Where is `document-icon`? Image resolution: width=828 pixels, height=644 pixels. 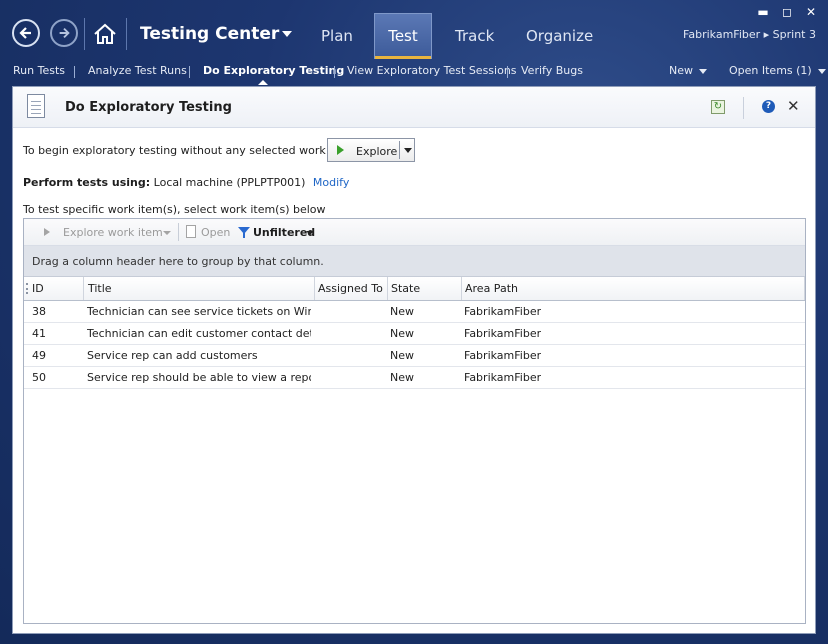 document-icon is located at coordinates (36, 106).